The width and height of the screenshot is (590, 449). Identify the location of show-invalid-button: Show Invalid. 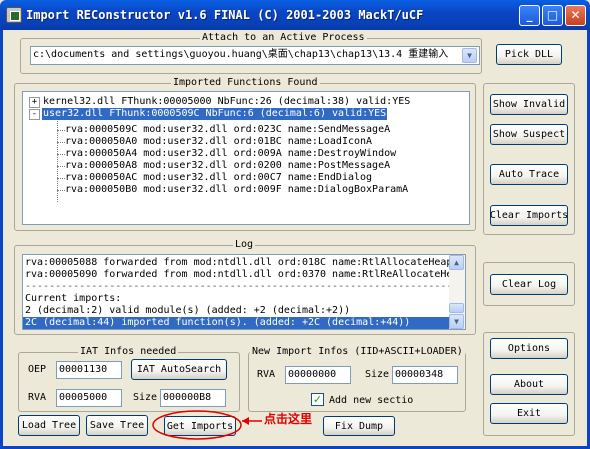
(529, 104).